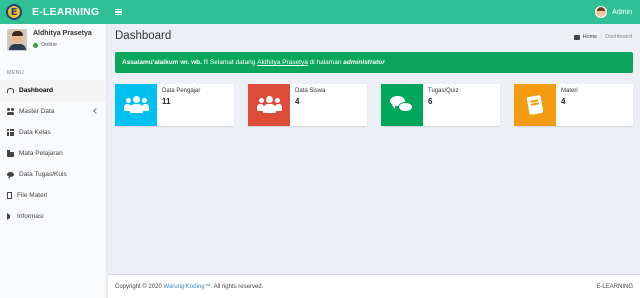  I want to click on info-box-value: 11, so click(166, 101).